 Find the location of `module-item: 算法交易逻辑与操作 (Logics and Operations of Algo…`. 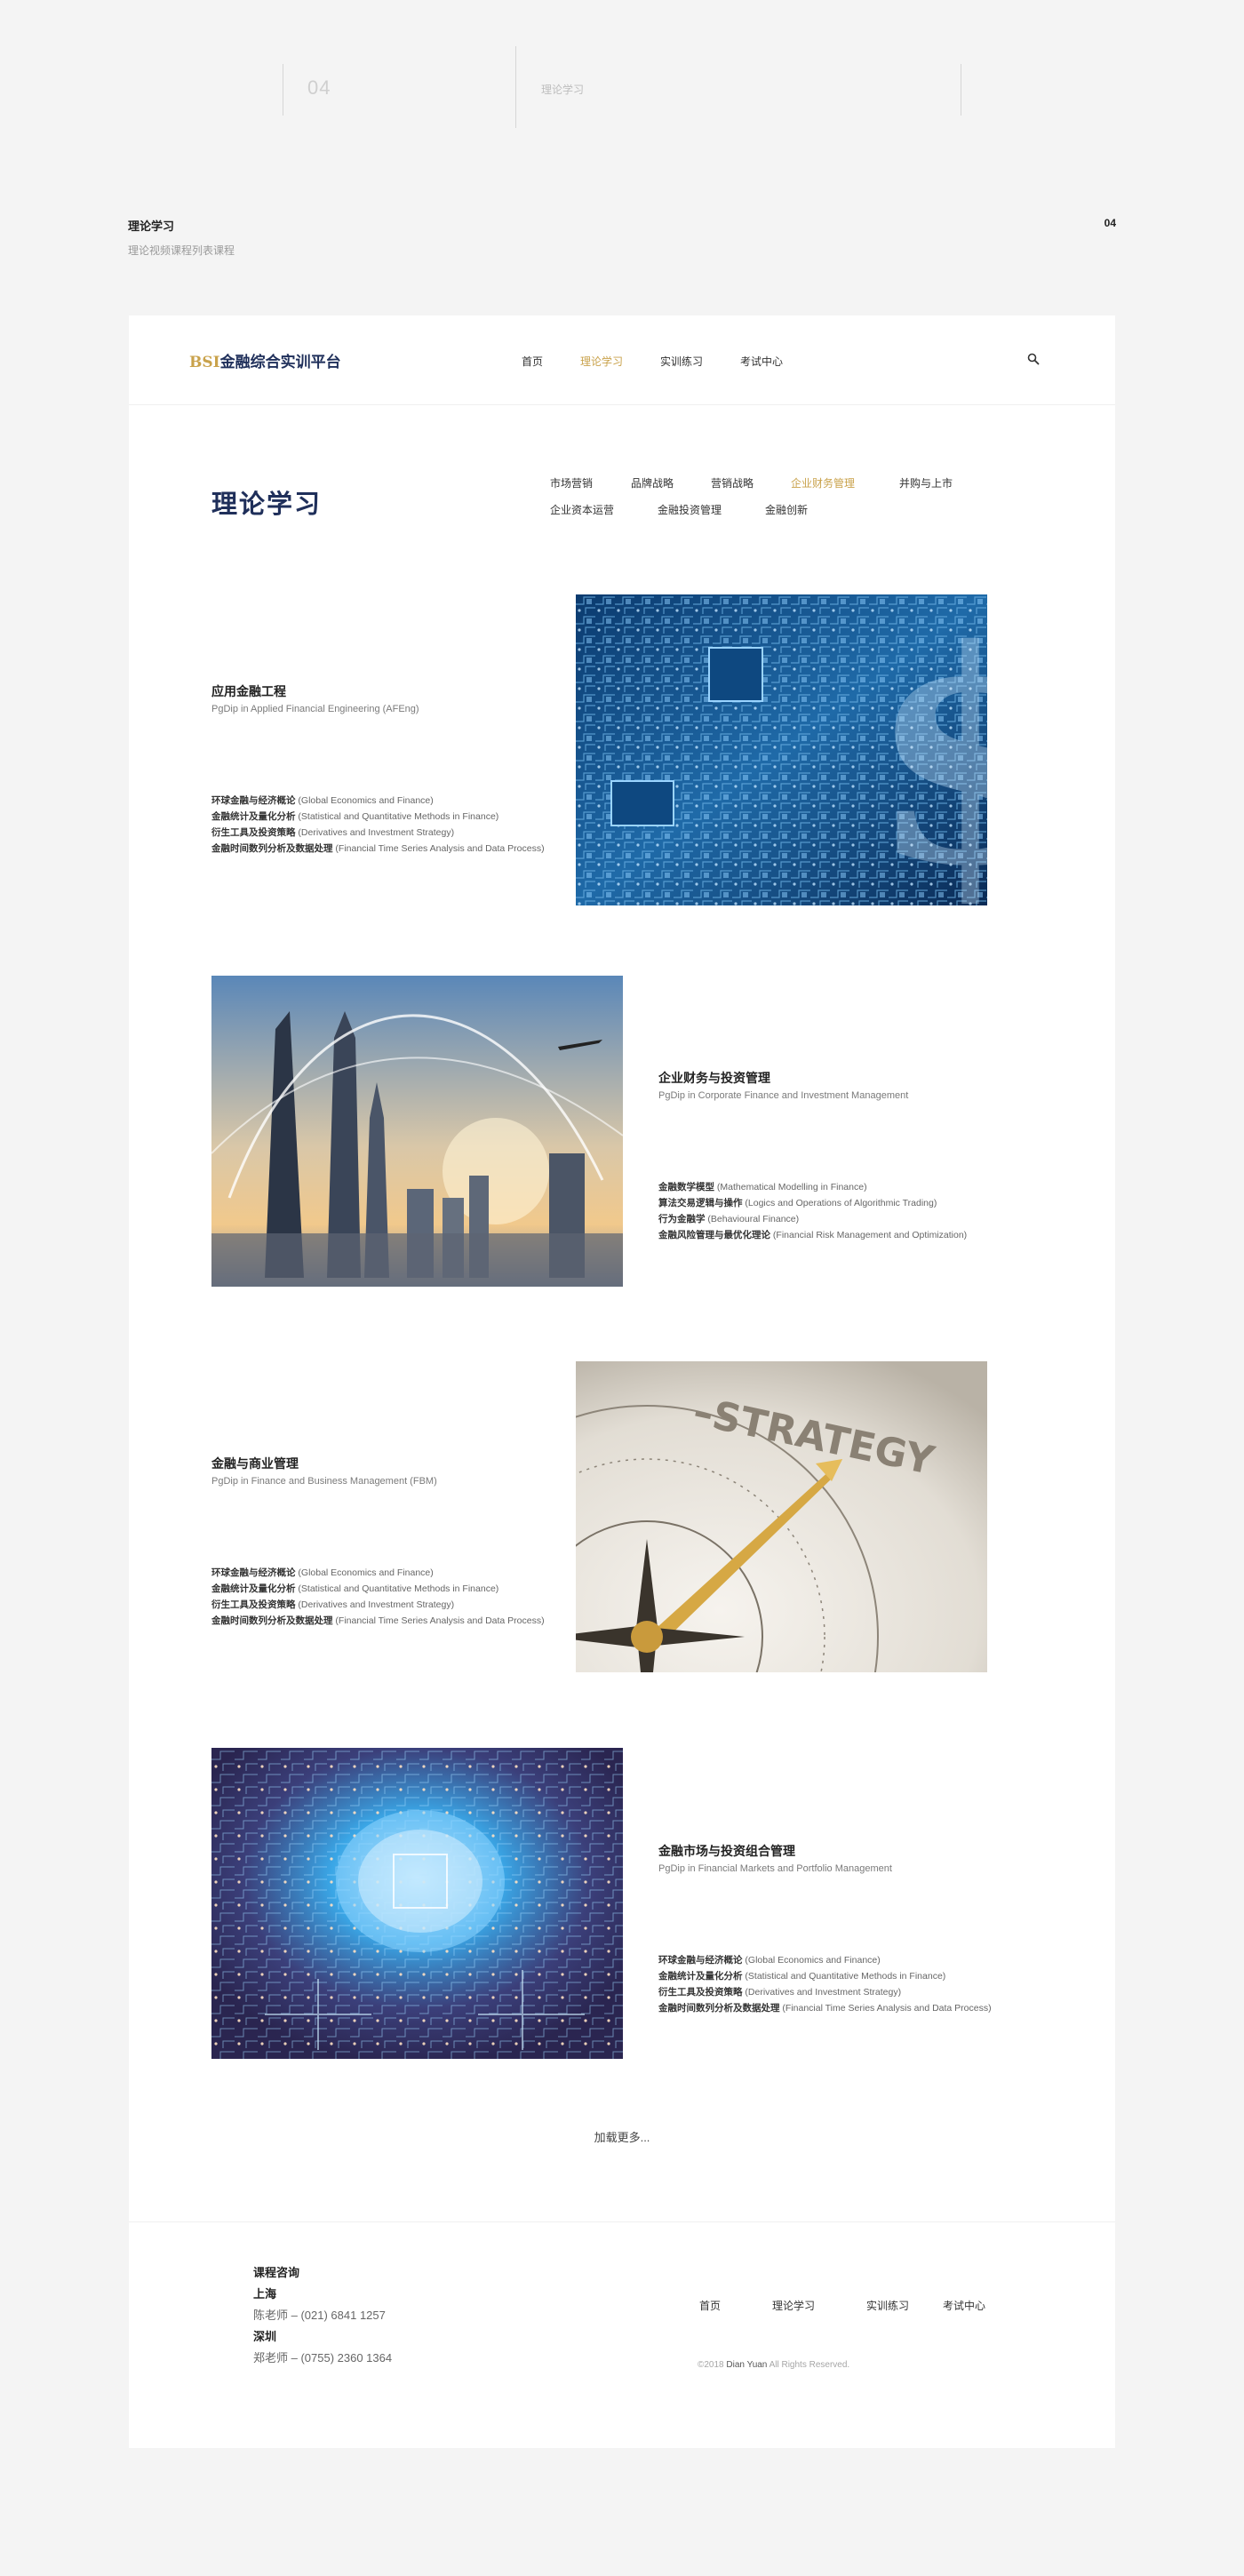

module-item: 算法交易逻辑与操作 (Logics and Operations of Algo… is located at coordinates (798, 1203).